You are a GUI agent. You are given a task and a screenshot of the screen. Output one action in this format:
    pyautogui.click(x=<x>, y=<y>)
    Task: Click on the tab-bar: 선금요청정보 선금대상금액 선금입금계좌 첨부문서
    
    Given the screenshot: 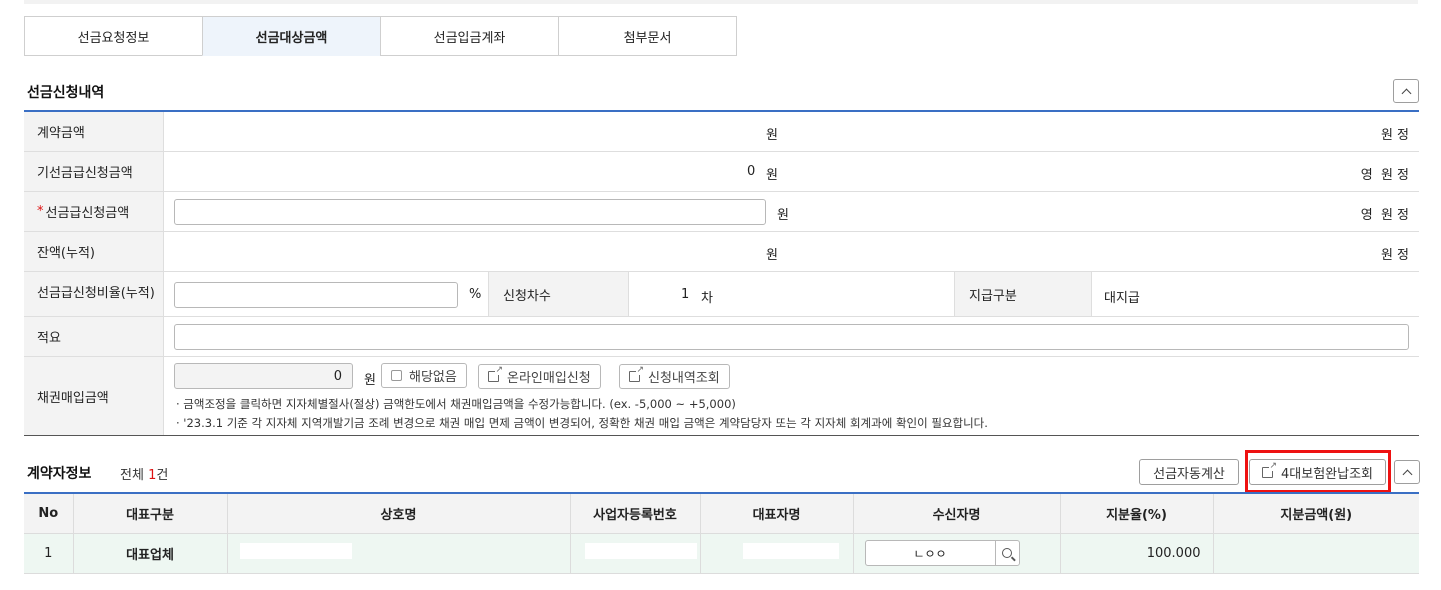 What is the action you would take?
    pyautogui.click(x=380, y=36)
    